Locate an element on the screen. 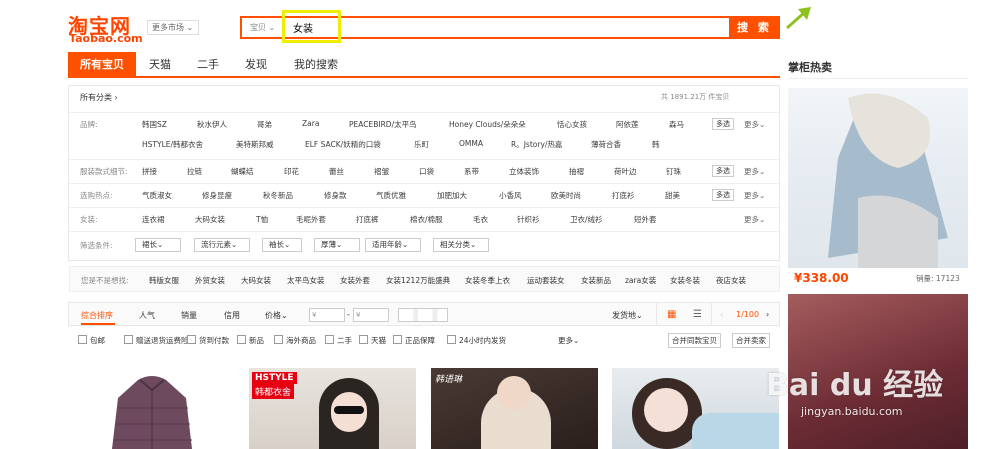  filter-option: 连衣裙 is located at coordinates (153, 219).